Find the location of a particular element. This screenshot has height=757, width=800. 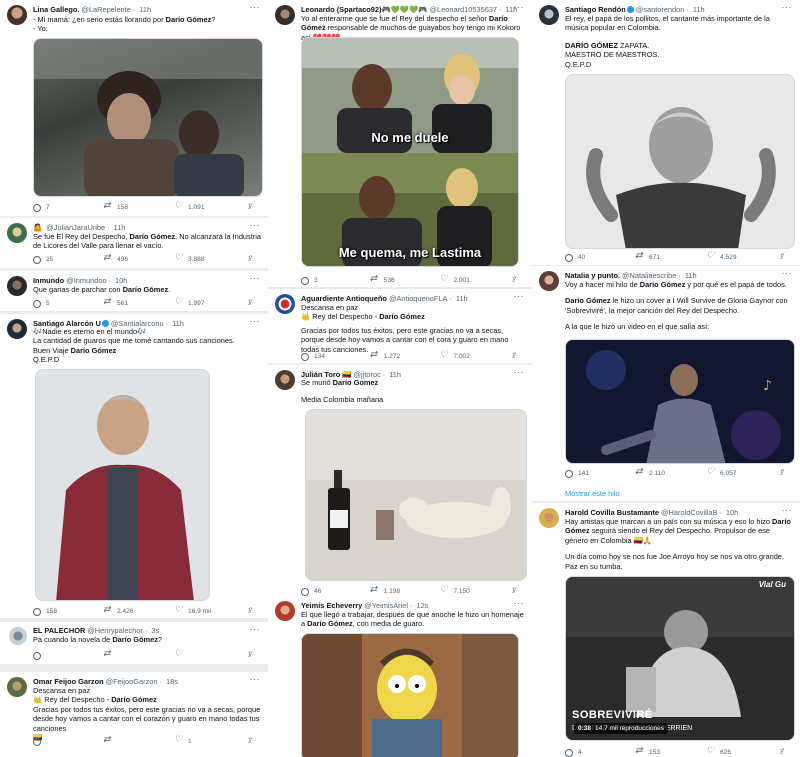

author-handle: @JulianJaraUribe is located at coordinates (75, 227).